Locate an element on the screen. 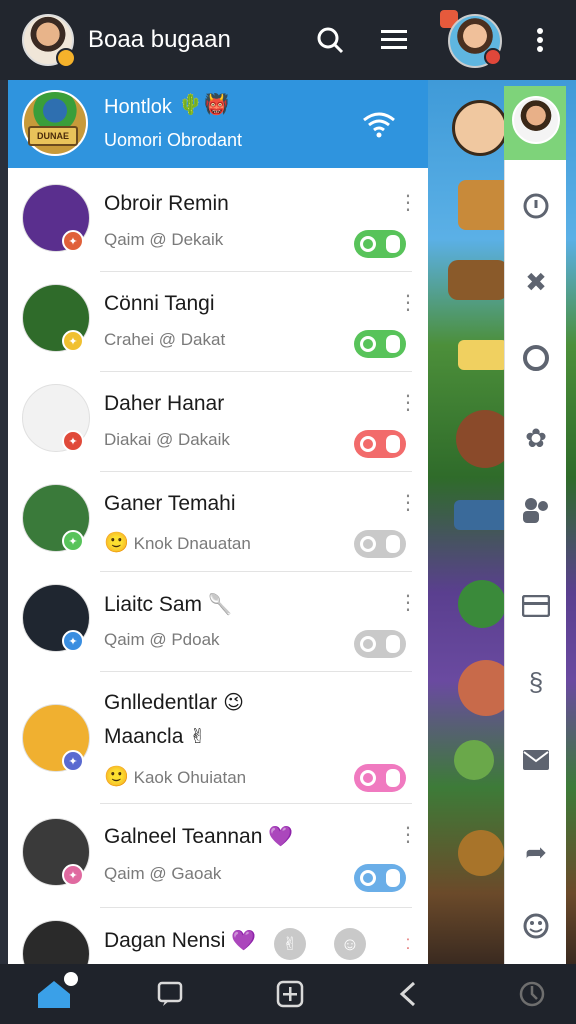 The image size is (576, 1024). chat-item: ✦ Liaitc Sam 🥄 Qaim @ Pdoak ⋮ is located at coordinates (218, 622).